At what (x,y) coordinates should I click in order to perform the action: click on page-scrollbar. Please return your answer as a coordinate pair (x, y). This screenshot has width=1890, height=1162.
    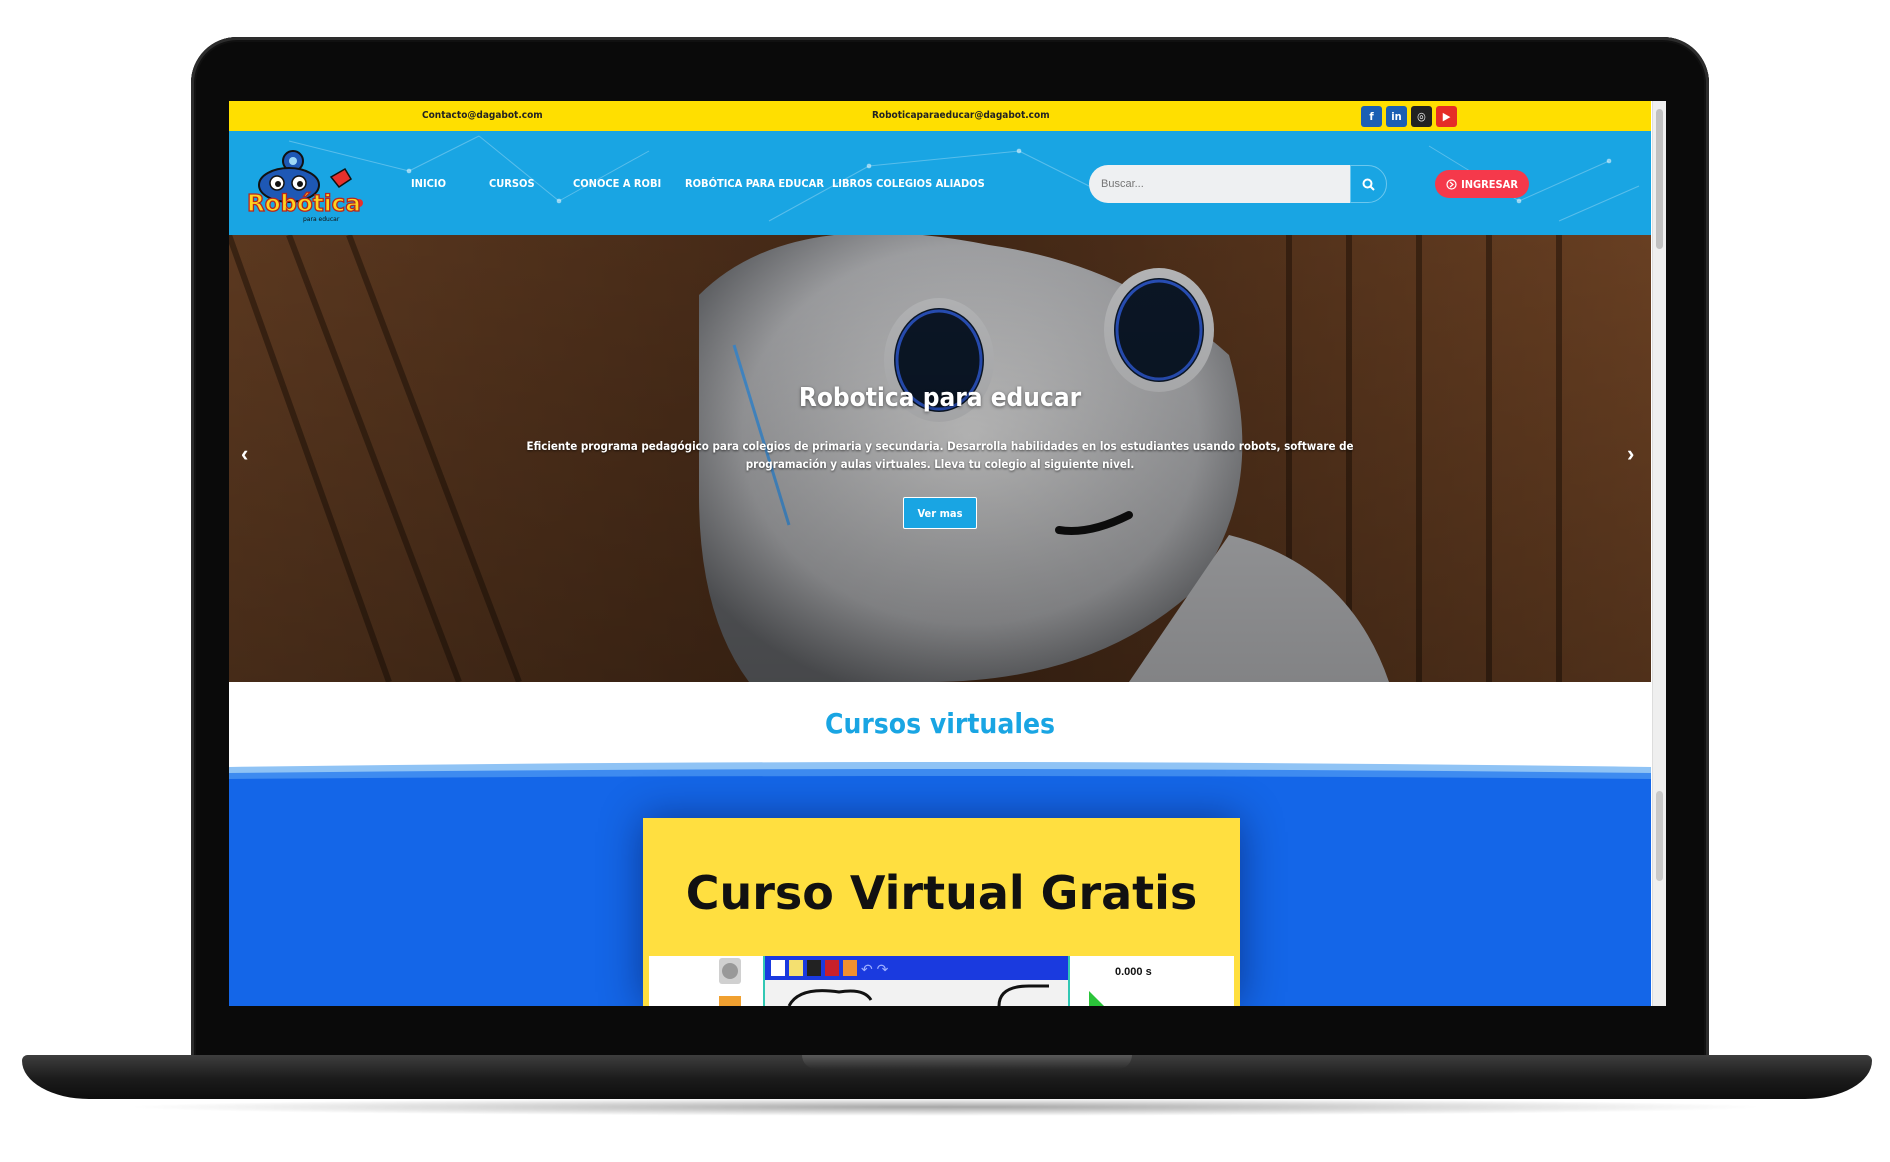
    Looking at the image, I should click on (1659, 553).